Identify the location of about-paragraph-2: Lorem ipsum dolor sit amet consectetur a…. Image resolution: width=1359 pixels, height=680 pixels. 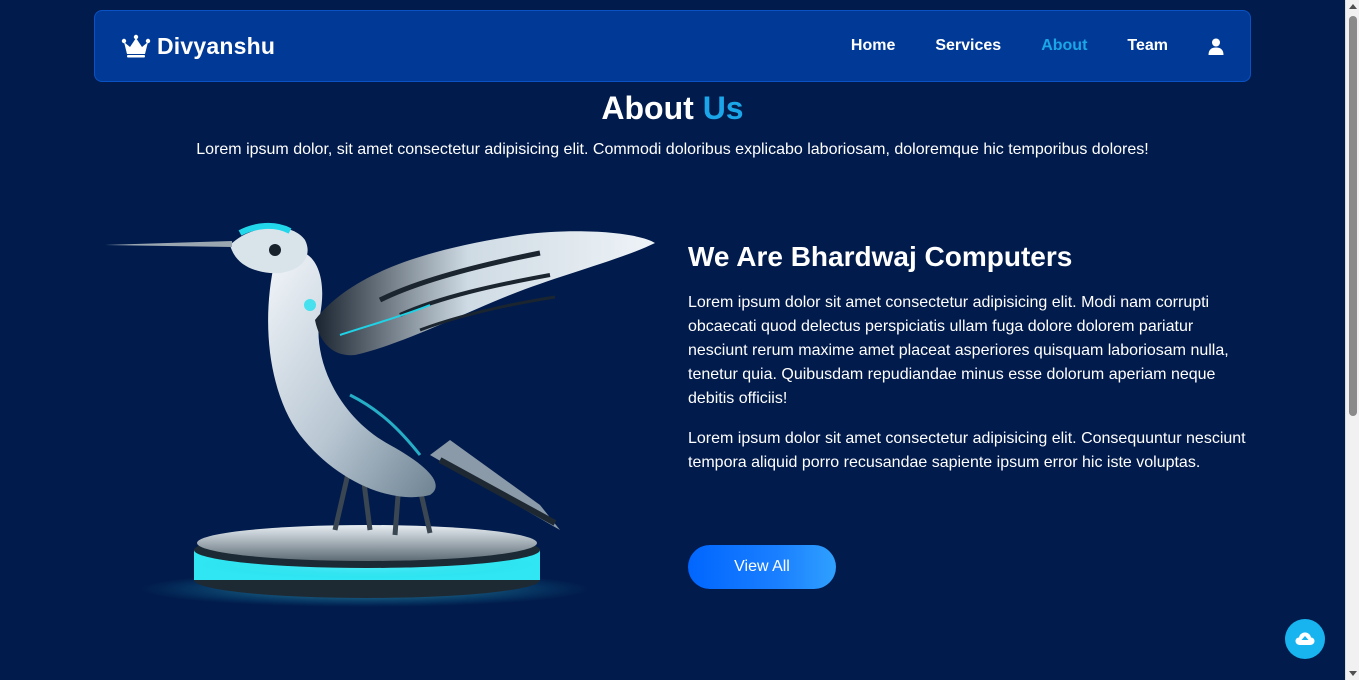
(967, 450).